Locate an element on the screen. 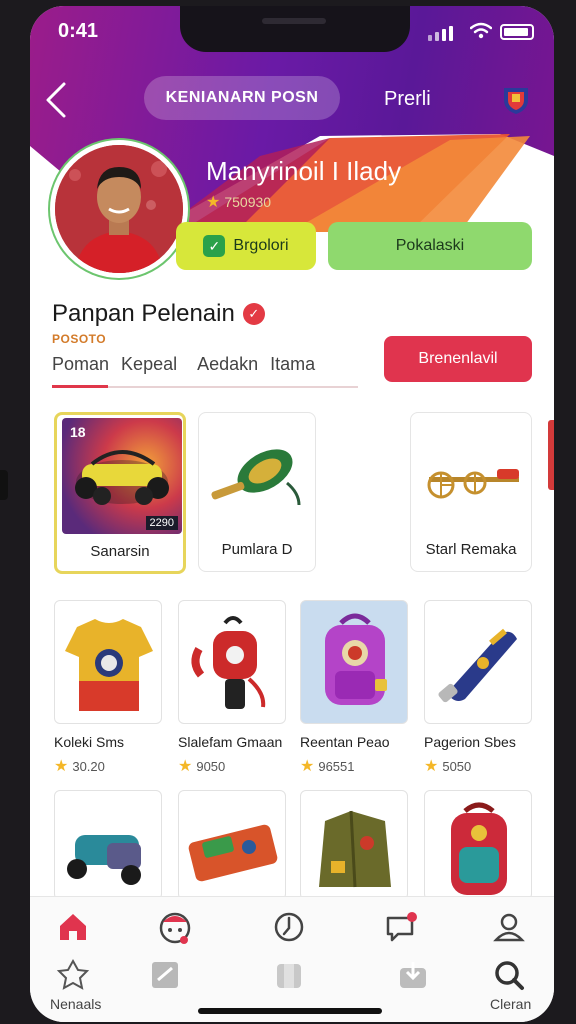 This screenshot has width=576, height=1024. primary-action-button: ✓ Brgolori is located at coordinates (246, 246).